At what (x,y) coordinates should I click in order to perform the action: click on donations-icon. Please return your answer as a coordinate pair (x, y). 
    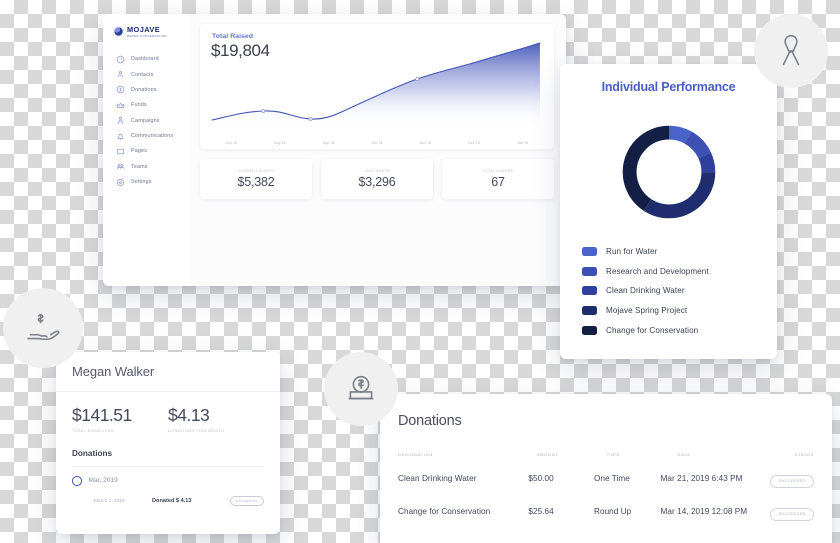
    Looking at the image, I should click on (120, 89).